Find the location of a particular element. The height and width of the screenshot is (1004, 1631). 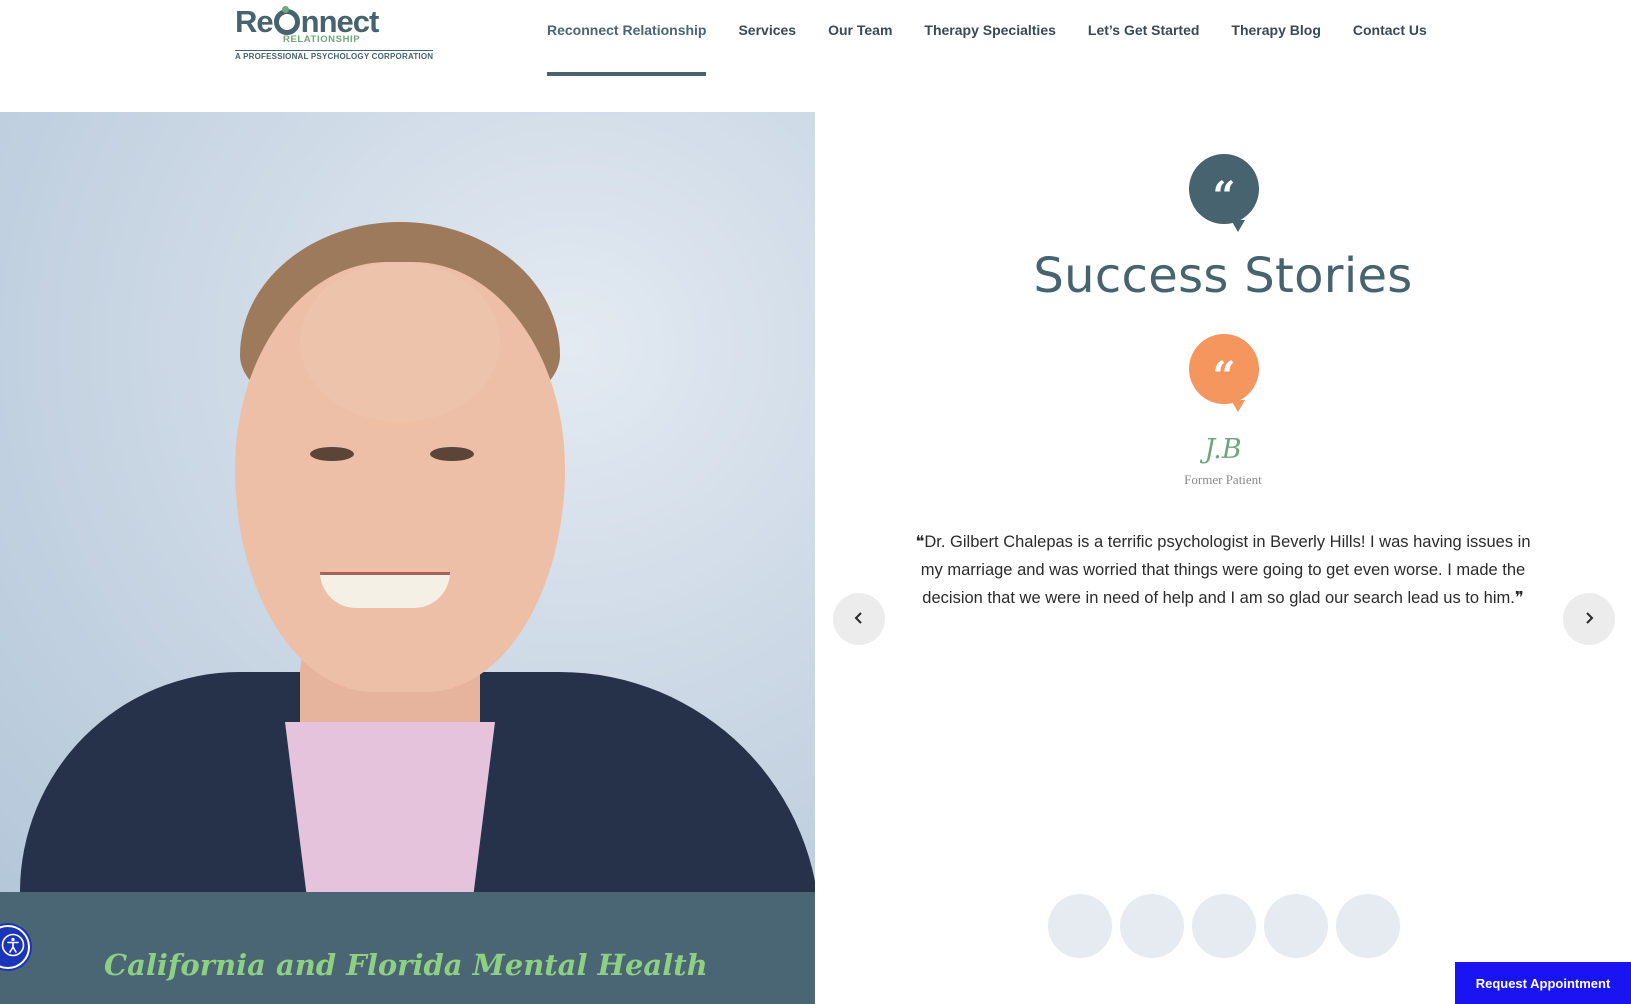

logo-subtitle: RELATIONSHIP is located at coordinates (322, 39).